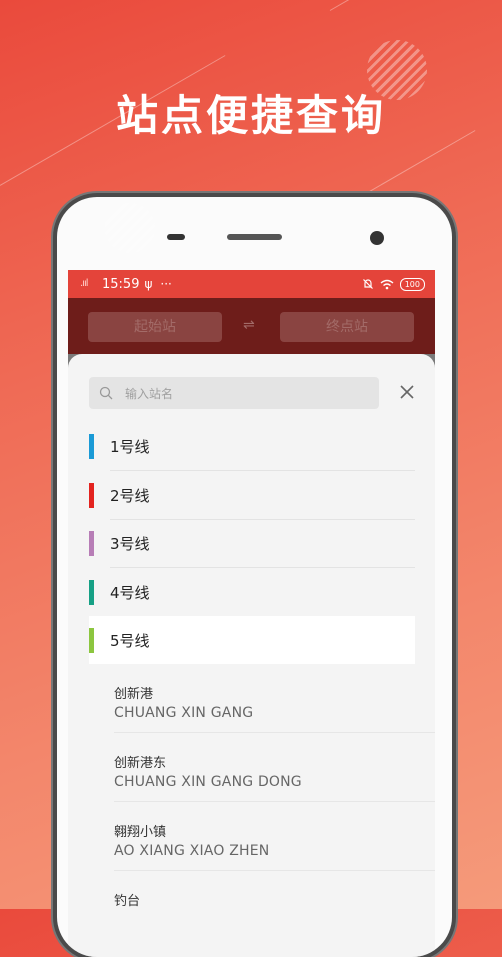 The image size is (502, 957). I want to click on more-notifications-icon: ···, so click(166, 284).